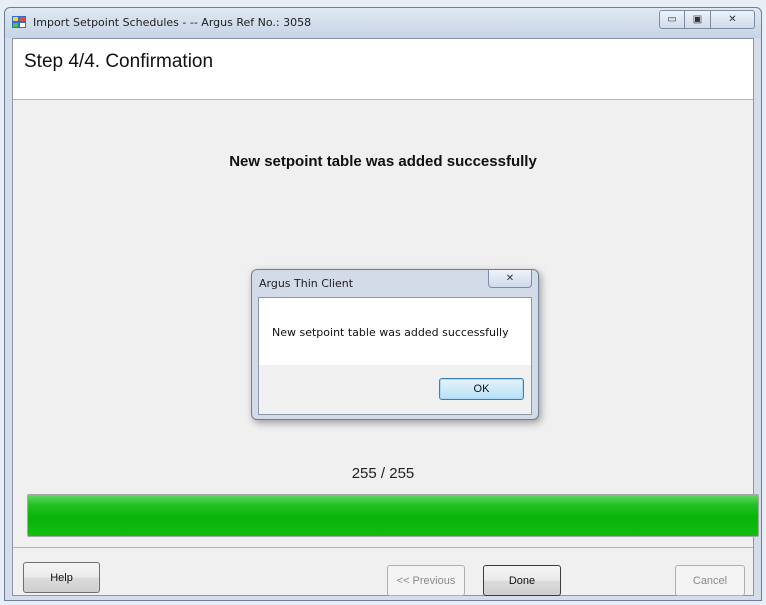  What do you see at coordinates (19, 22) in the screenshot?
I see `app-icon` at bounding box center [19, 22].